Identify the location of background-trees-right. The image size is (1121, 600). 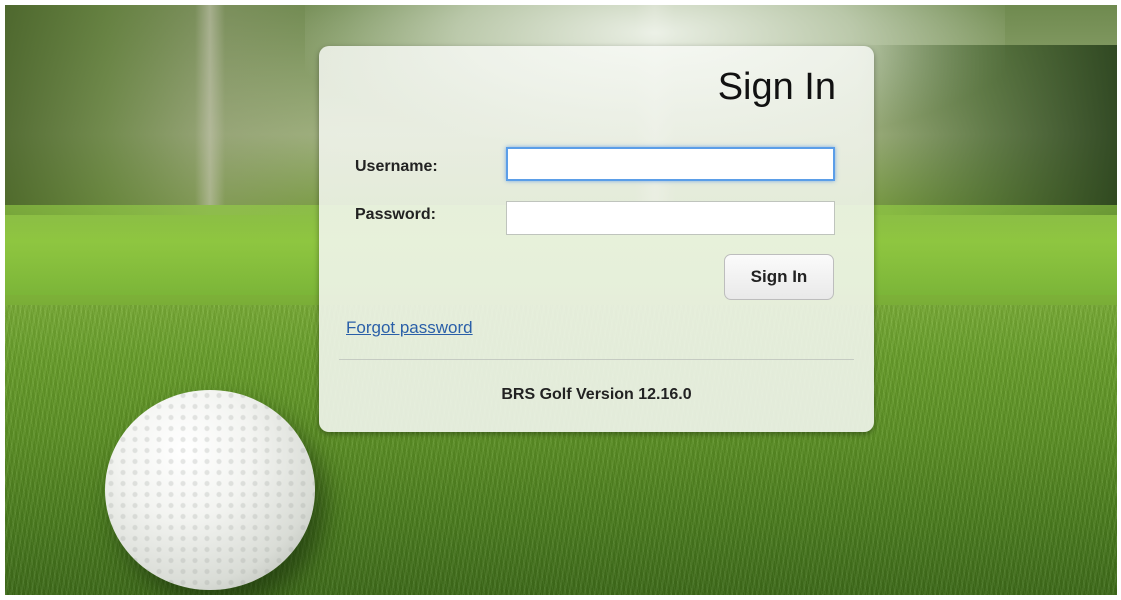
(987, 130).